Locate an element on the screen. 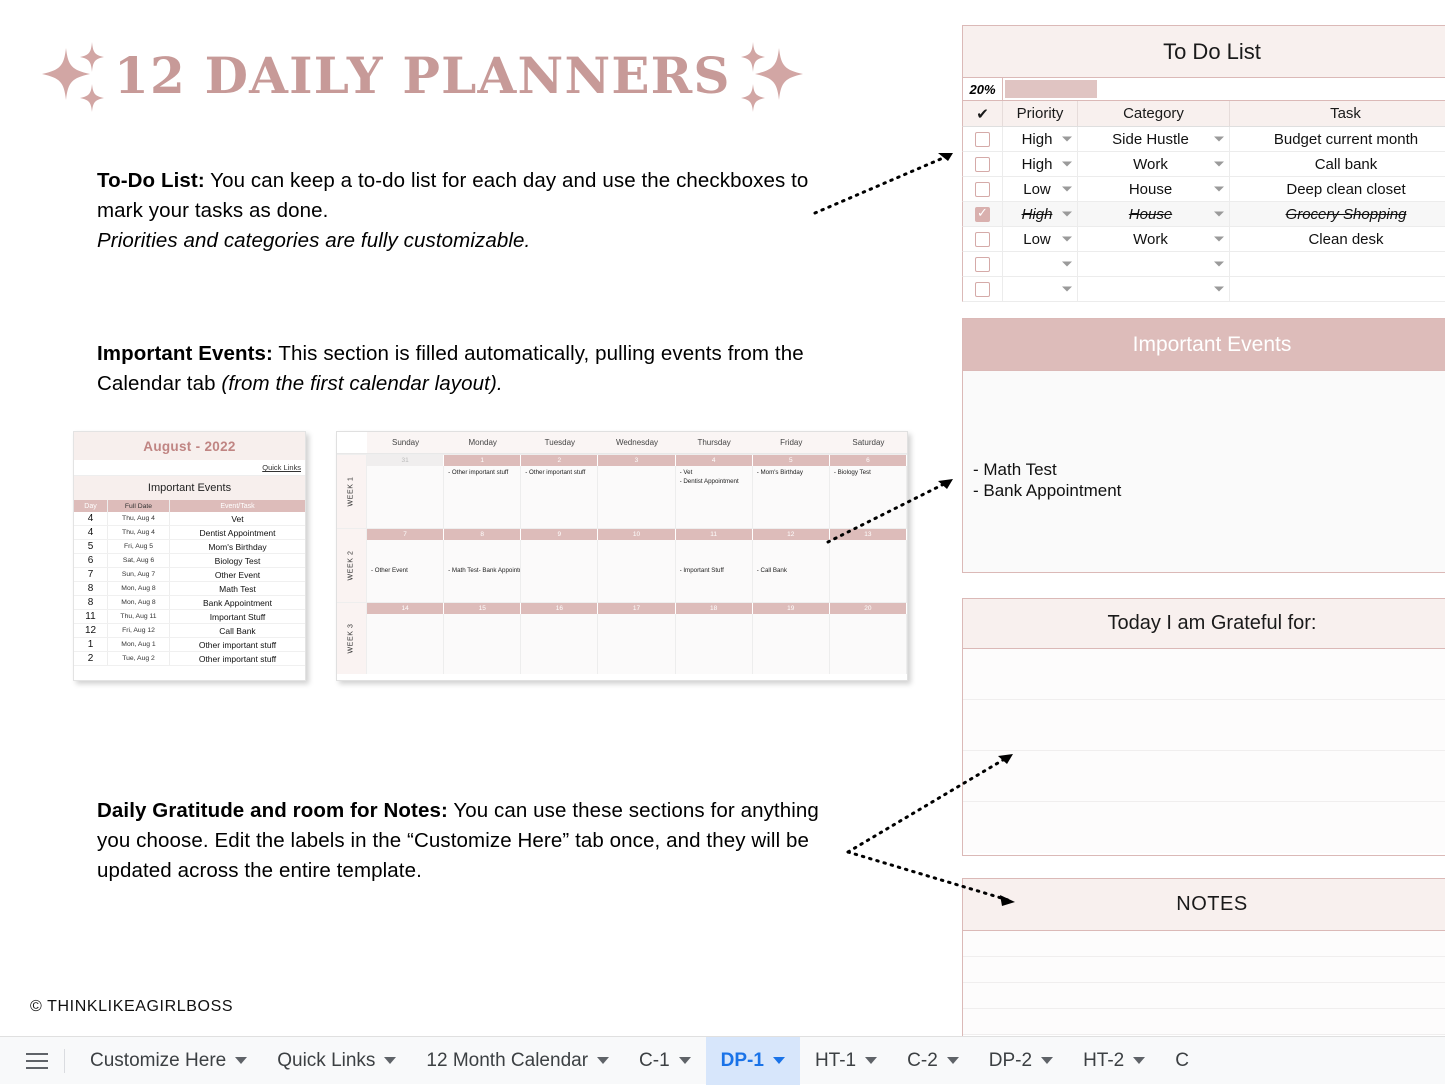 This screenshot has height=1085, width=1445. todo-cell-task: Call bank is located at coordinates (1337, 164).